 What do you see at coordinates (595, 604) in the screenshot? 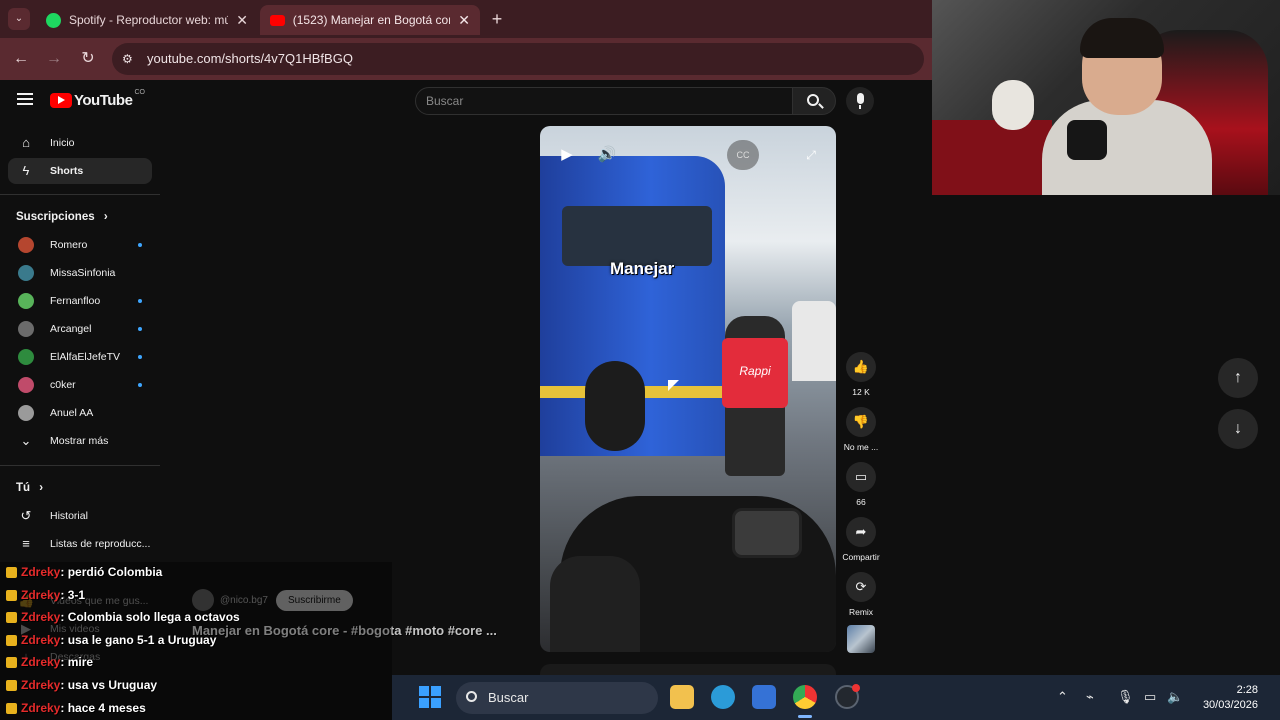
I see `glove-image` at bounding box center [595, 604].